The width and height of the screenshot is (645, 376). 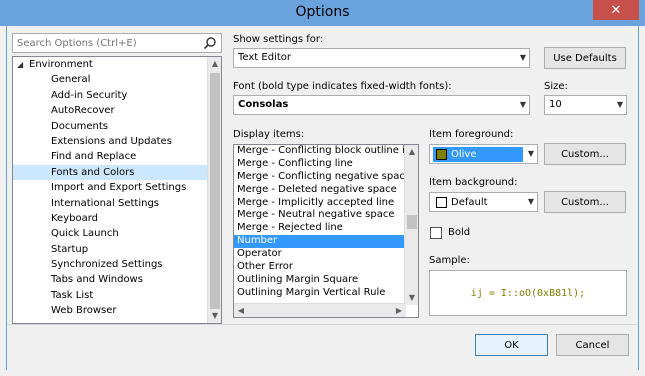 I want to click on tree-item: Task List, so click(x=117, y=295).